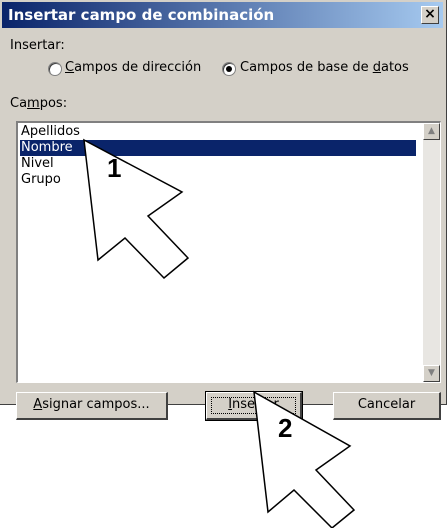  What do you see at coordinates (37, 45) in the screenshot?
I see `insert-label: Insertar:` at bounding box center [37, 45].